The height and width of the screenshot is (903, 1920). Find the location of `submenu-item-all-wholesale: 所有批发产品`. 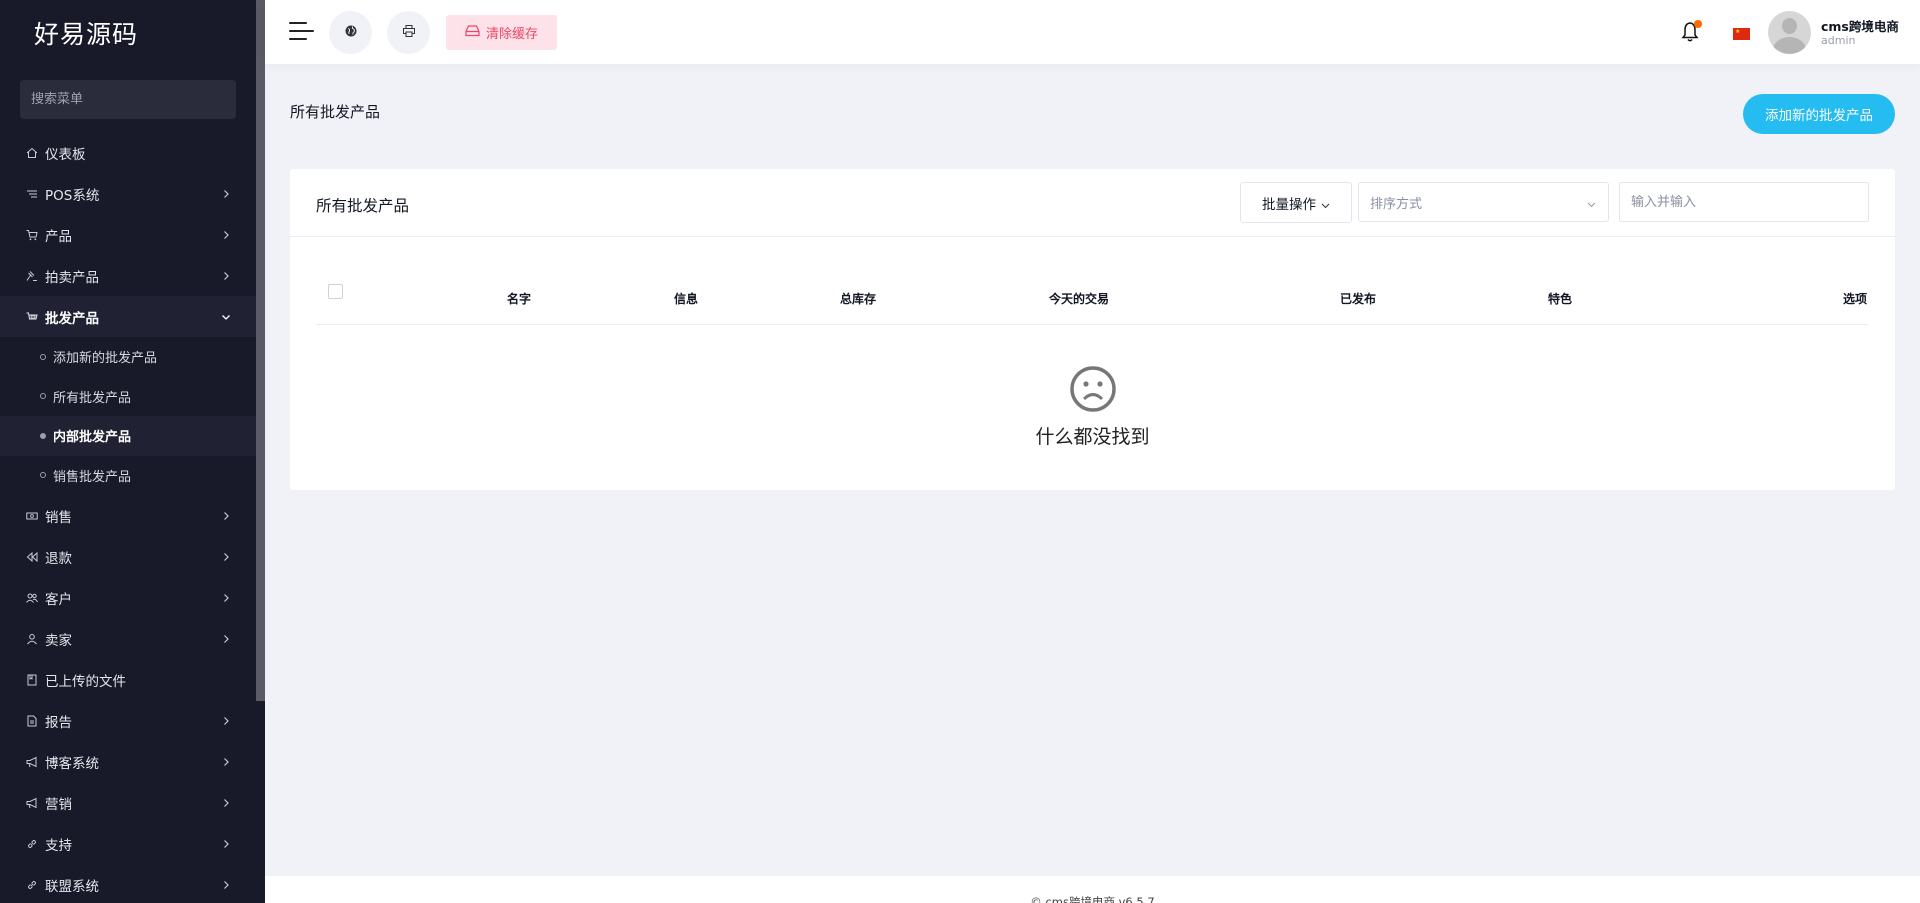

submenu-item-all-wholesale: 所有批发产品 is located at coordinates (132, 397).